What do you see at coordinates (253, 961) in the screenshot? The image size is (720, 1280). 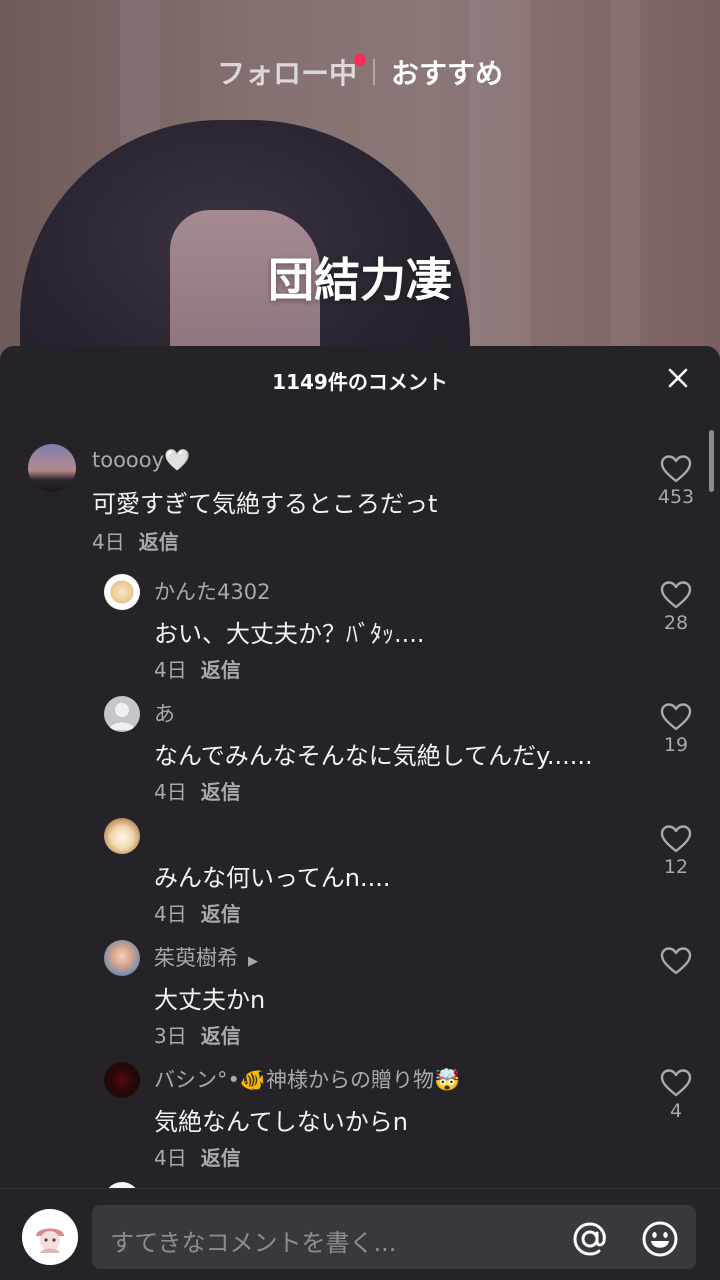 I see `chevron-right-icon: ▶` at bounding box center [253, 961].